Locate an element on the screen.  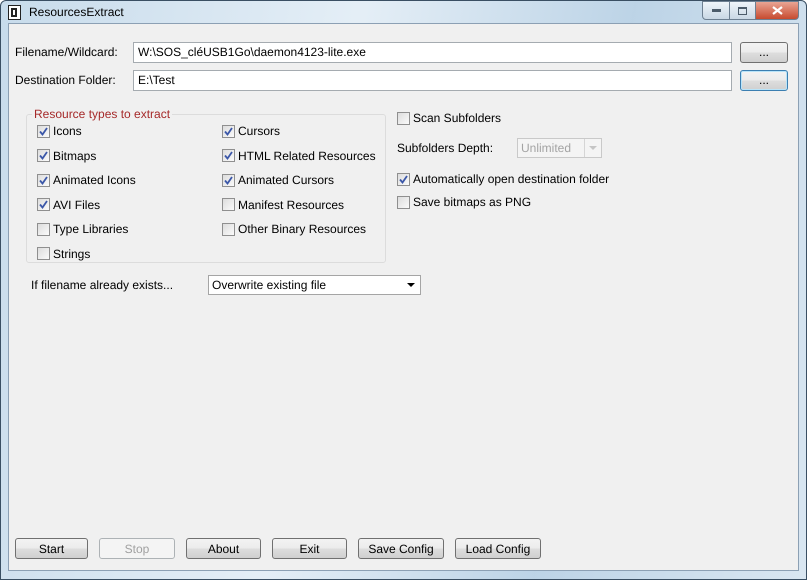
close-button is located at coordinates (777, 10).